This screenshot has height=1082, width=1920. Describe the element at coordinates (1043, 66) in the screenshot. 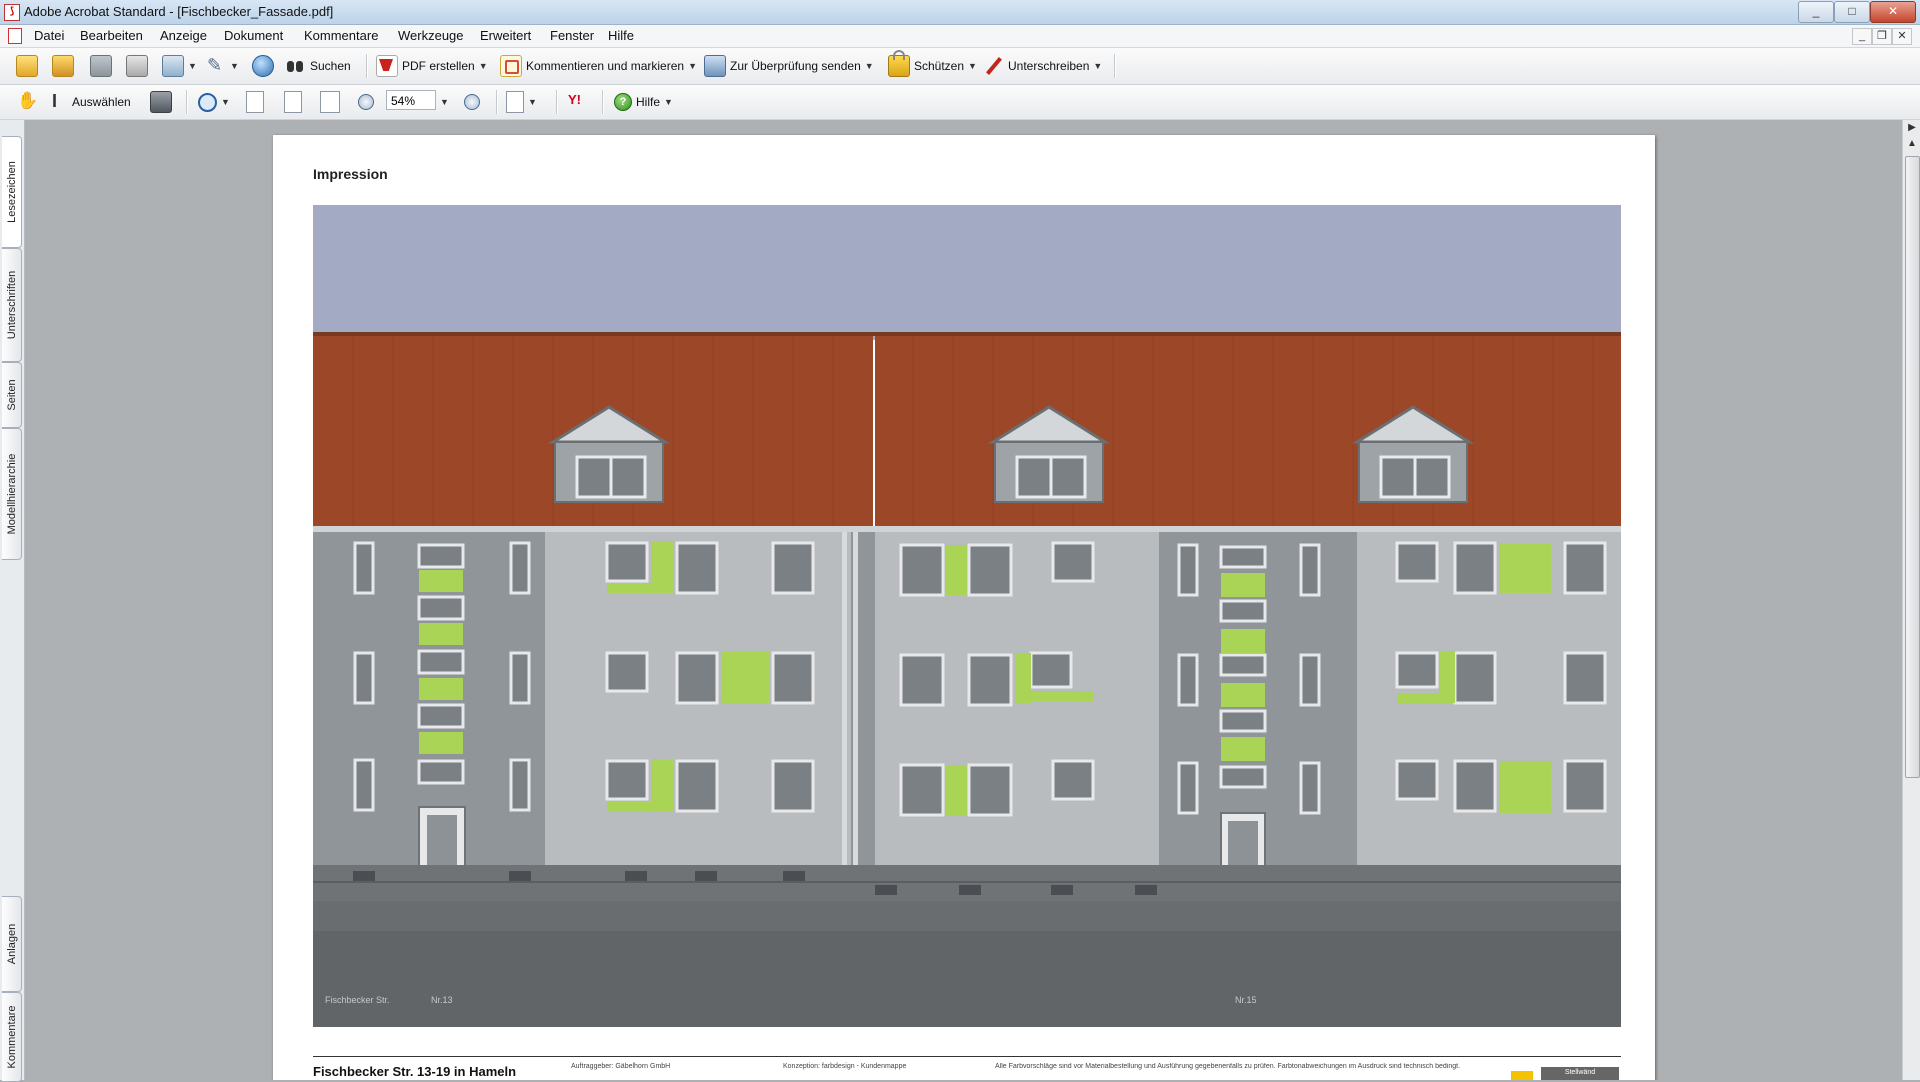

I see `sign-button: Unterschreiben ▼` at that location.